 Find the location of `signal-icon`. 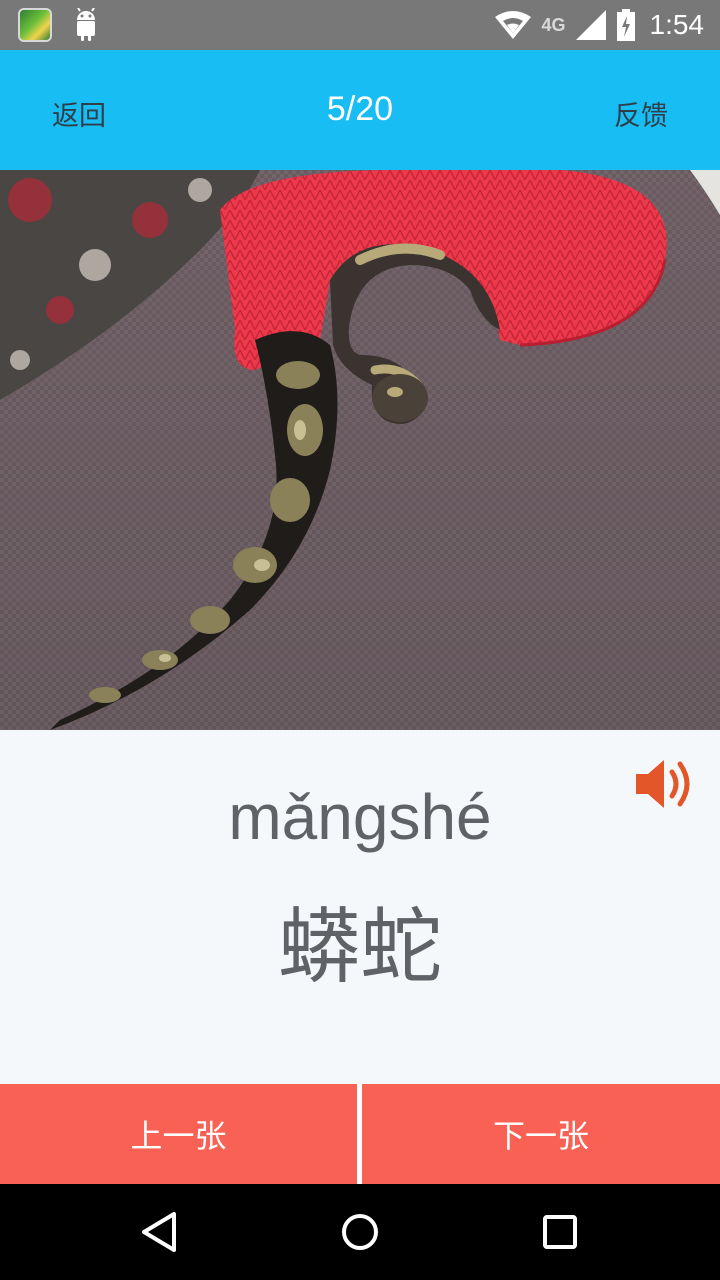

signal-icon is located at coordinates (590, 25).